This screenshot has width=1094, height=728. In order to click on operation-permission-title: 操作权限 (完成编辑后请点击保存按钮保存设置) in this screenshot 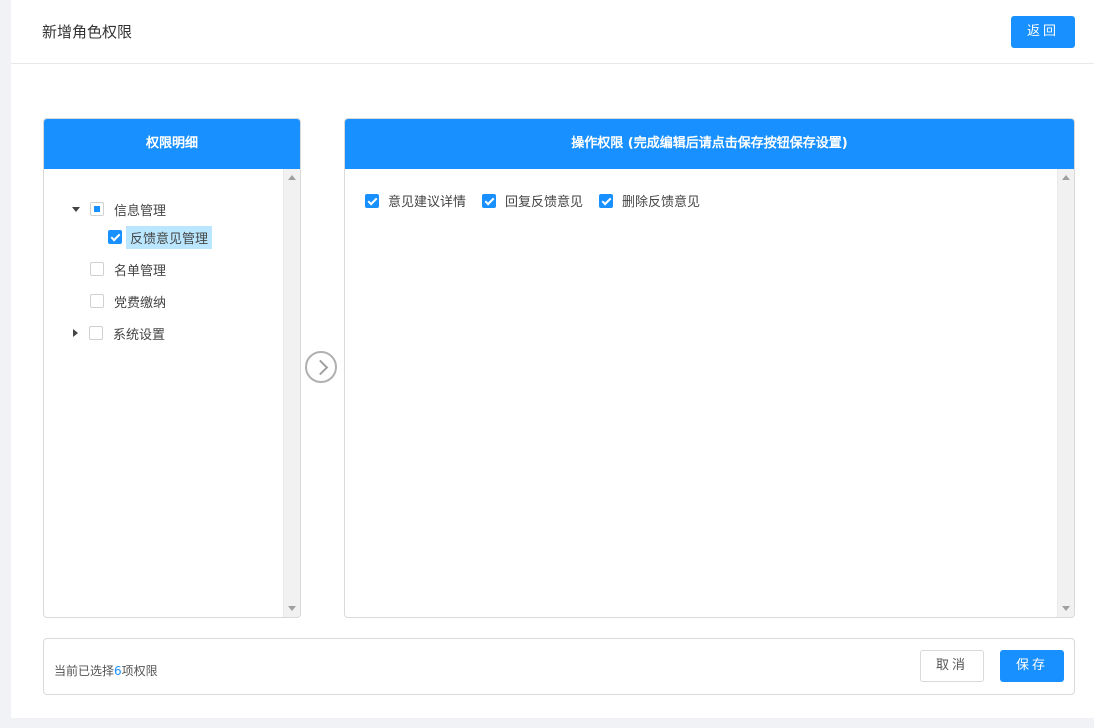, I will do `click(709, 144)`.